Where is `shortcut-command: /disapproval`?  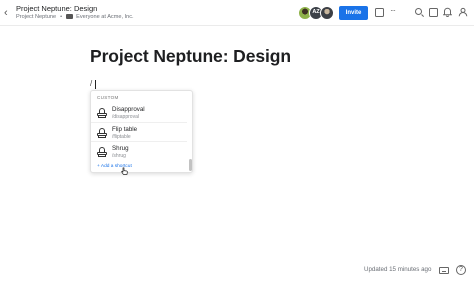
shortcut-command: /disapproval is located at coordinates (125, 117).